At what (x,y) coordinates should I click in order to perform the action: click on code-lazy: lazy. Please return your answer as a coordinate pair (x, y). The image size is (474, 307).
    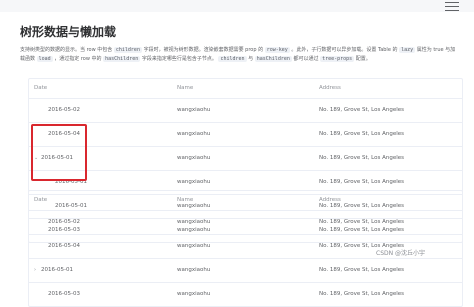
    Looking at the image, I should click on (407, 50).